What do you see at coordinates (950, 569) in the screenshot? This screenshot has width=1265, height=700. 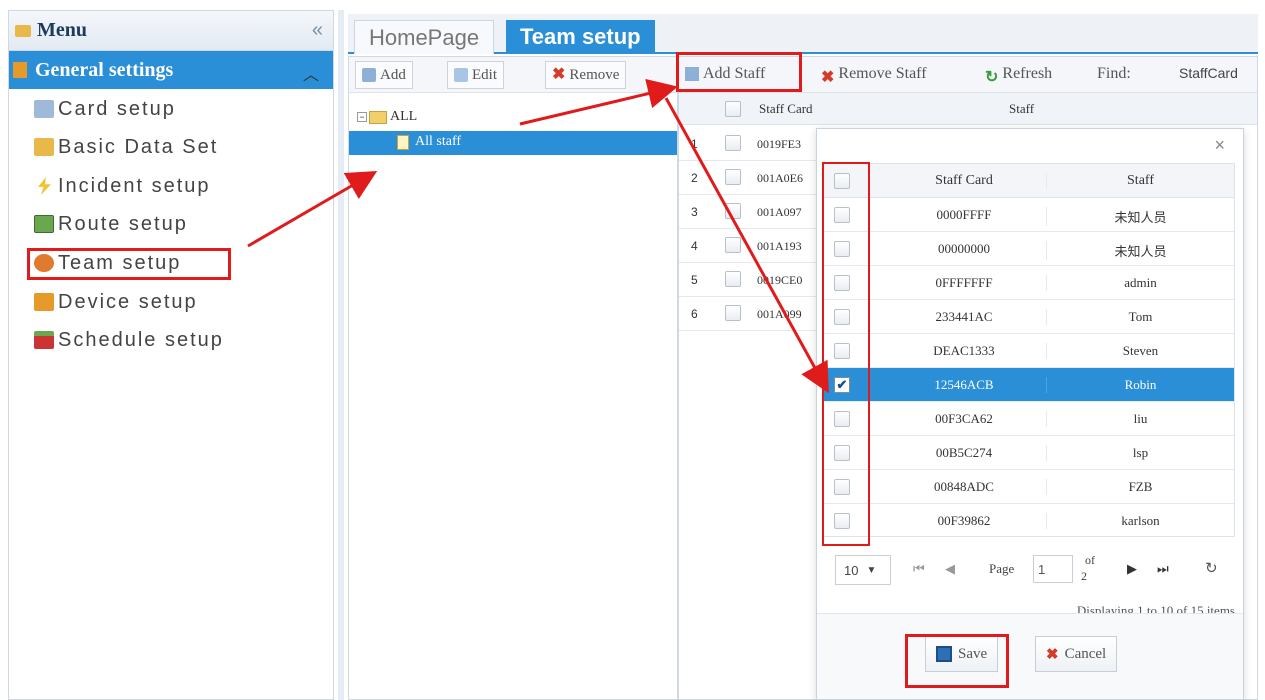 I see `prev-page-icon: ◀` at bounding box center [950, 569].